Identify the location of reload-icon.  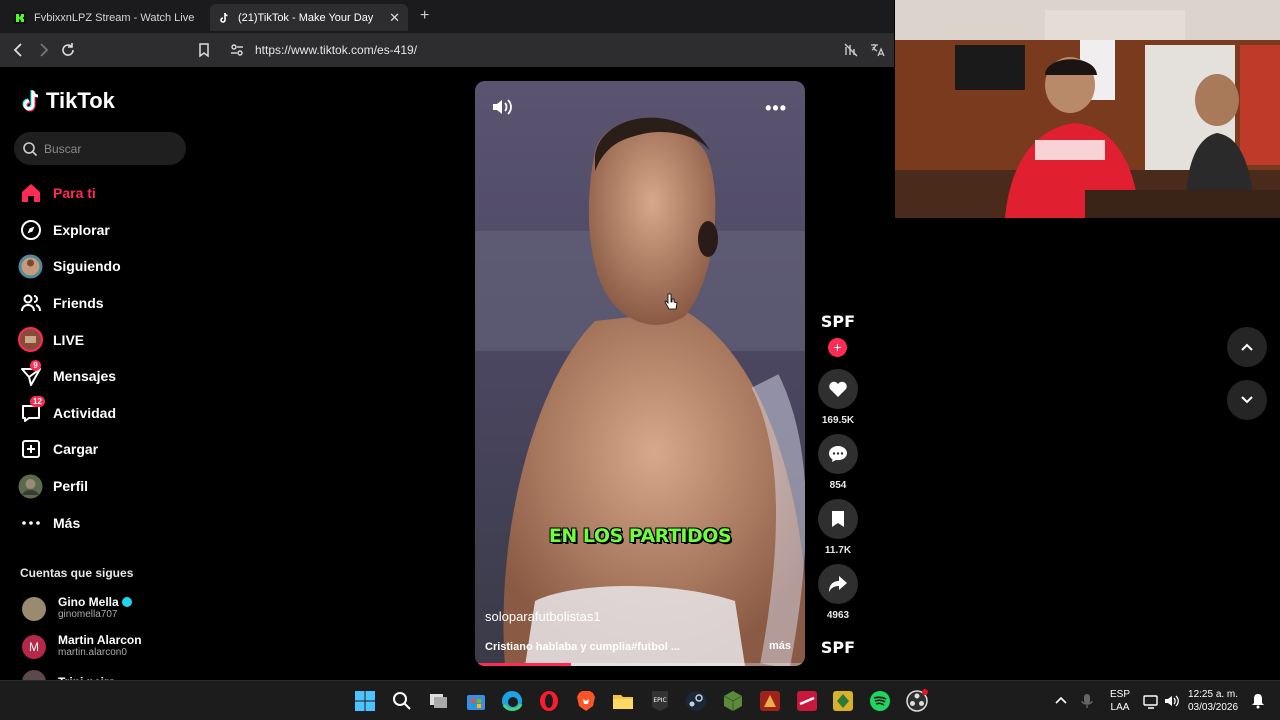
(68, 50).